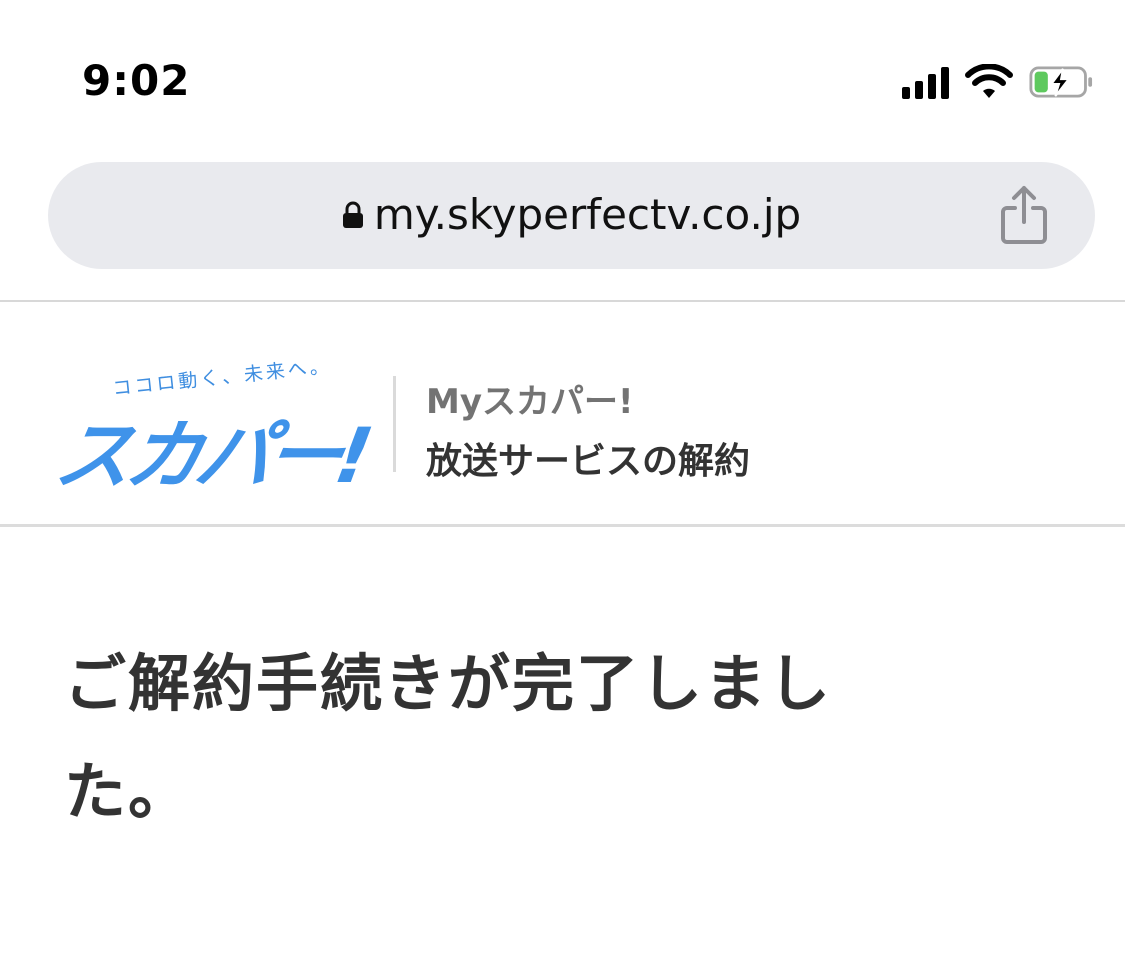  I want to click on page-title: 放送サービスの解約, so click(588, 461).